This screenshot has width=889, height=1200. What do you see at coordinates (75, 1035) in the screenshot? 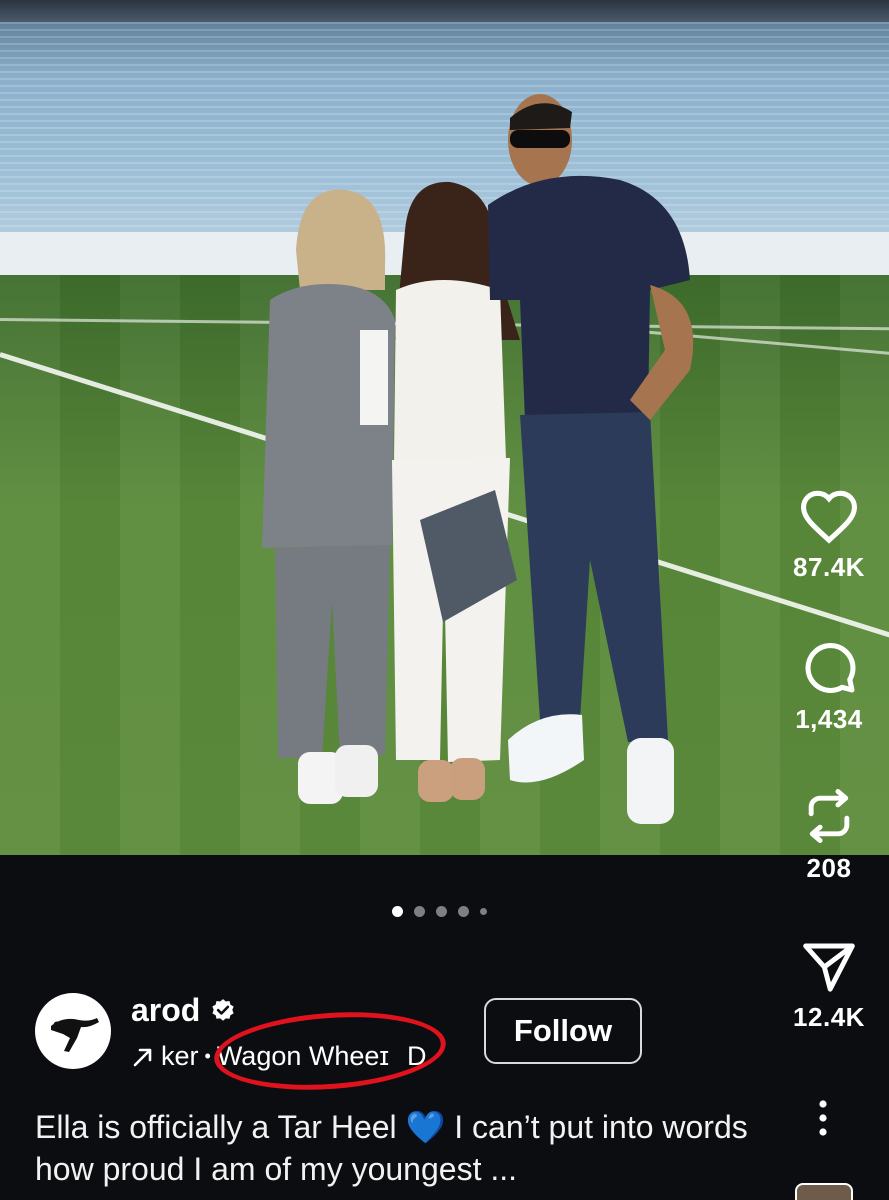
I see `pitcher-logo-icon` at bounding box center [75, 1035].